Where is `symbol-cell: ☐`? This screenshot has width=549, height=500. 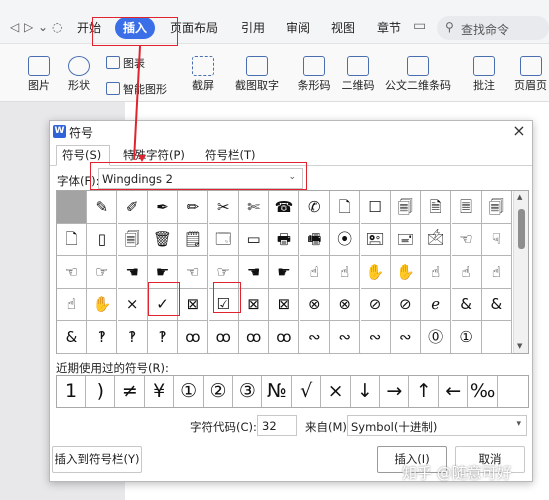 symbol-cell: ☐ is located at coordinates (375, 207).